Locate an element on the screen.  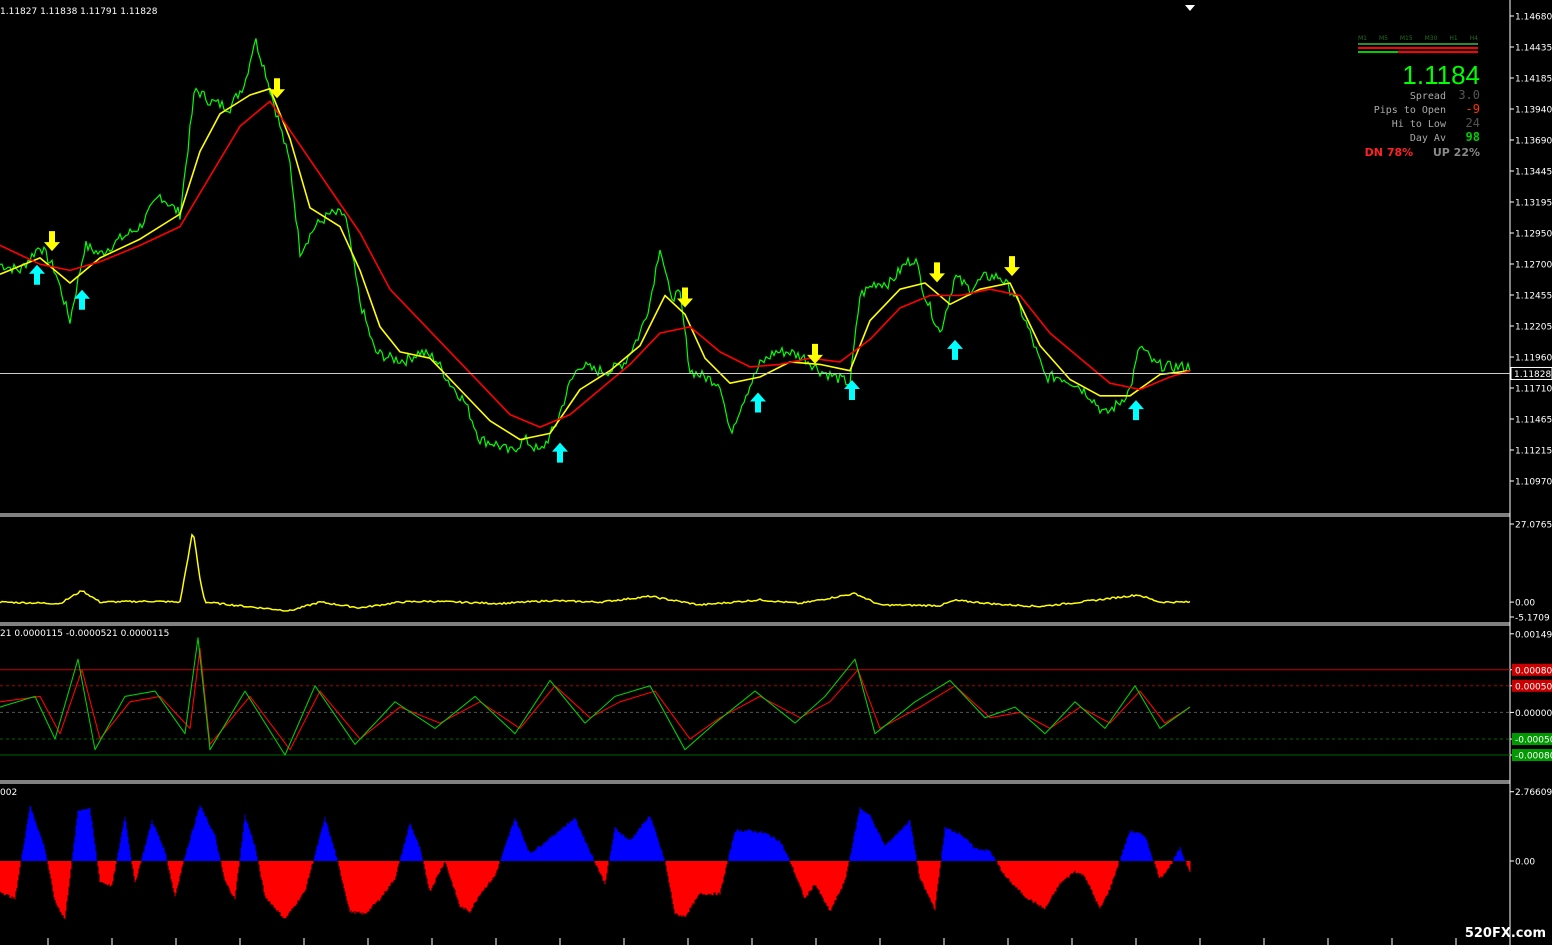
macd-readout: 21 0.0000115 -0.0000521 0.0000115 is located at coordinates (85, 634).